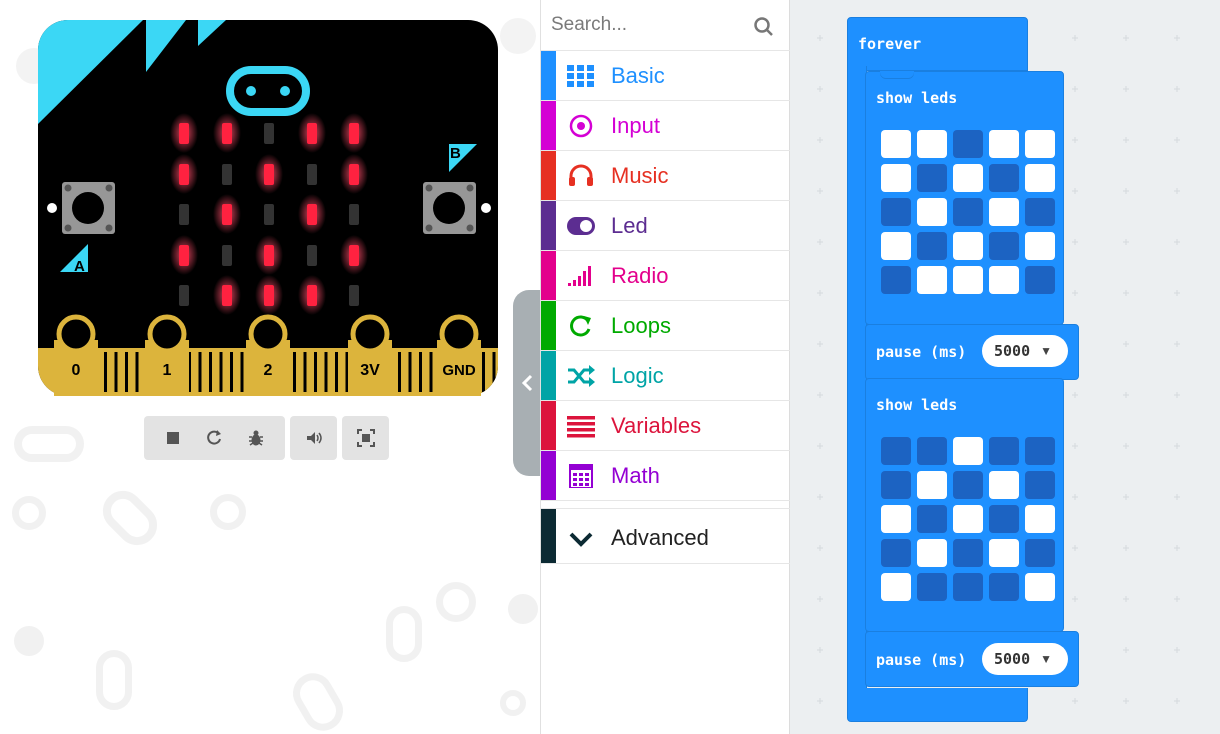 The height and width of the screenshot is (734, 1220). I want to click on button-b, so click(449, 208).